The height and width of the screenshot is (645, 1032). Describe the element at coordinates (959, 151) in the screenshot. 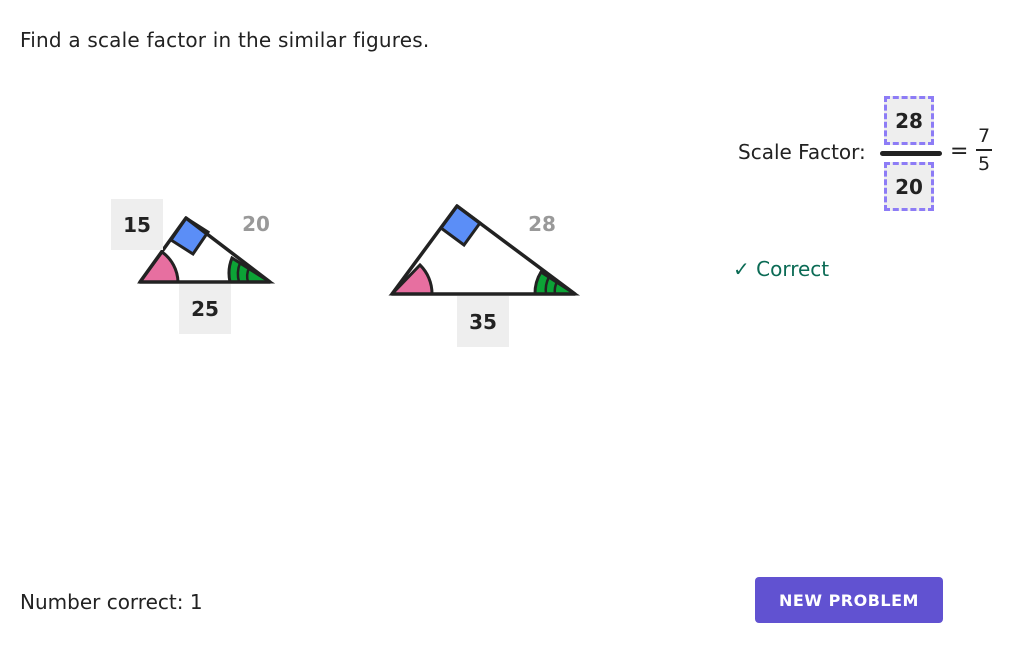

I see `equals-sign: =` at that location.